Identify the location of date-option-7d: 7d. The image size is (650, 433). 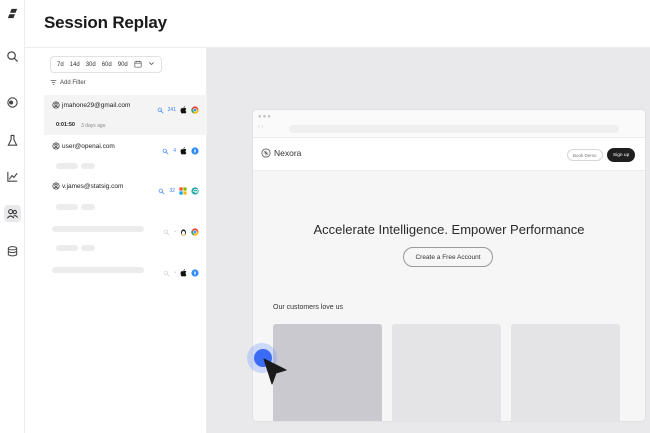
(60, 65).